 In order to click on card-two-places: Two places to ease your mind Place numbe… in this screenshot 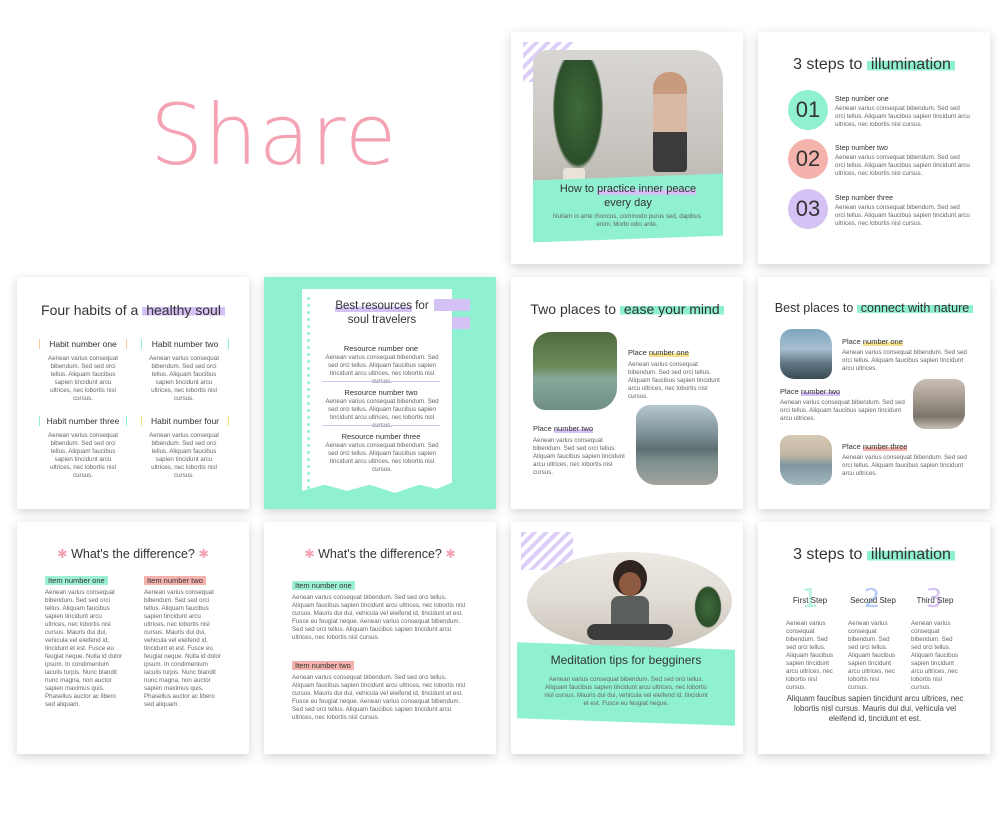, I will do `click(627, 393)`.